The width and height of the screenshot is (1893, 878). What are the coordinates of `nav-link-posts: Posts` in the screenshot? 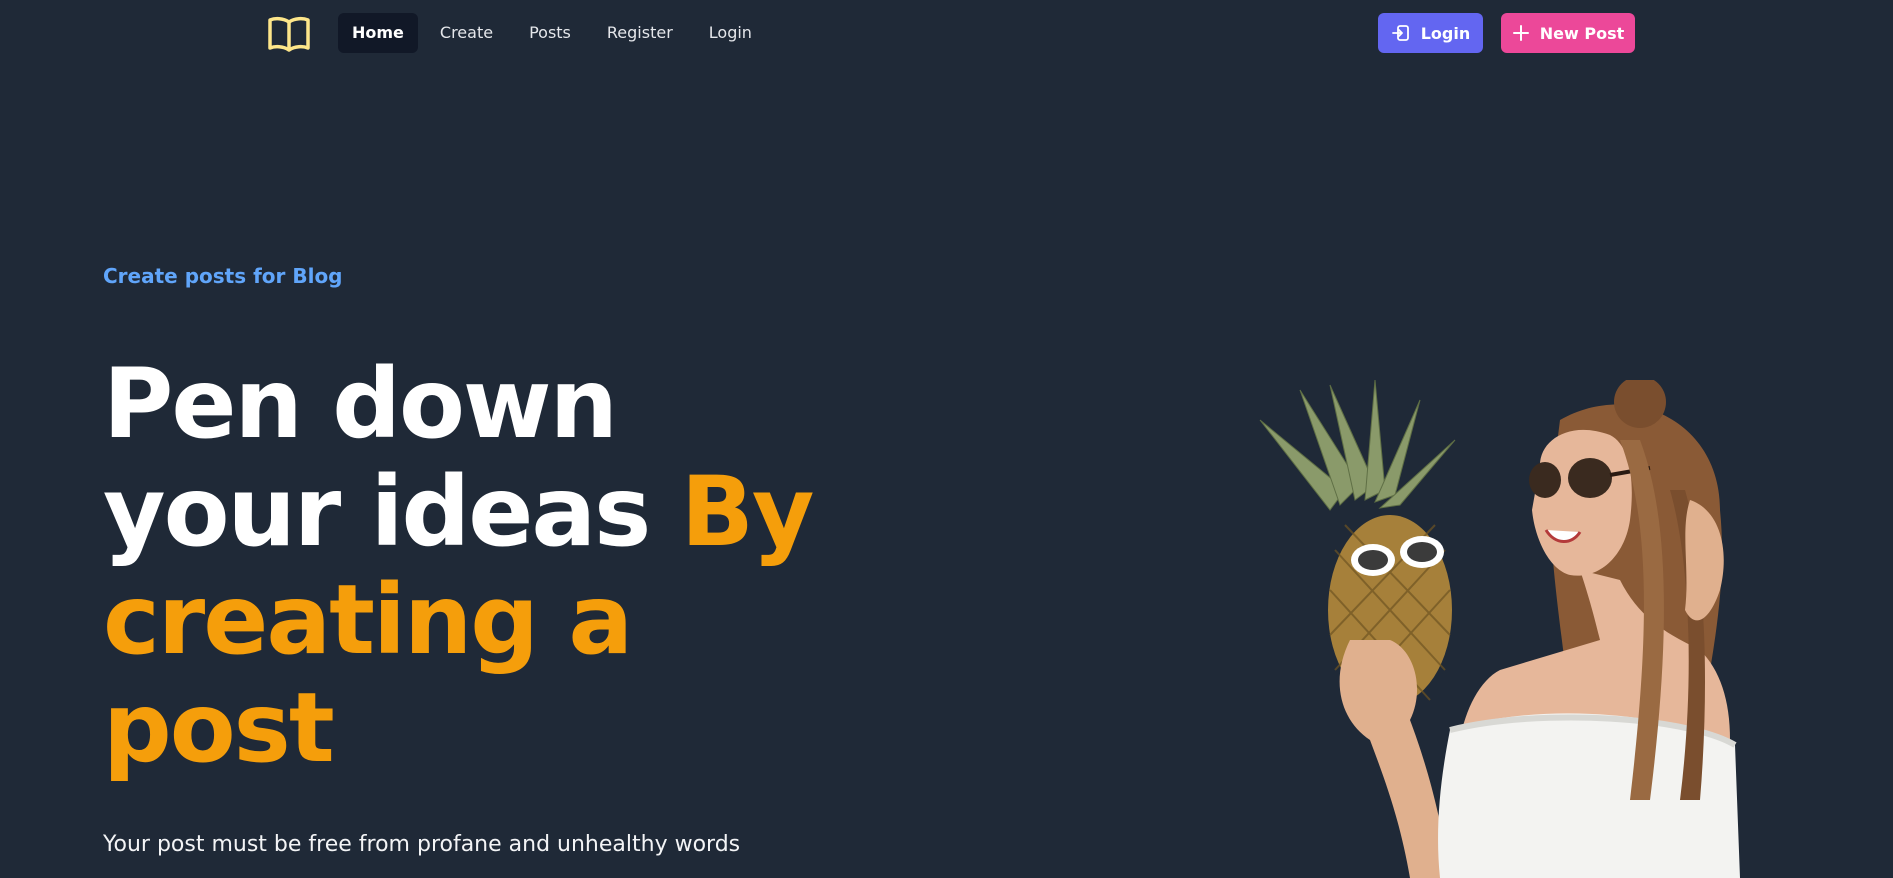 It's located at (550, 33).